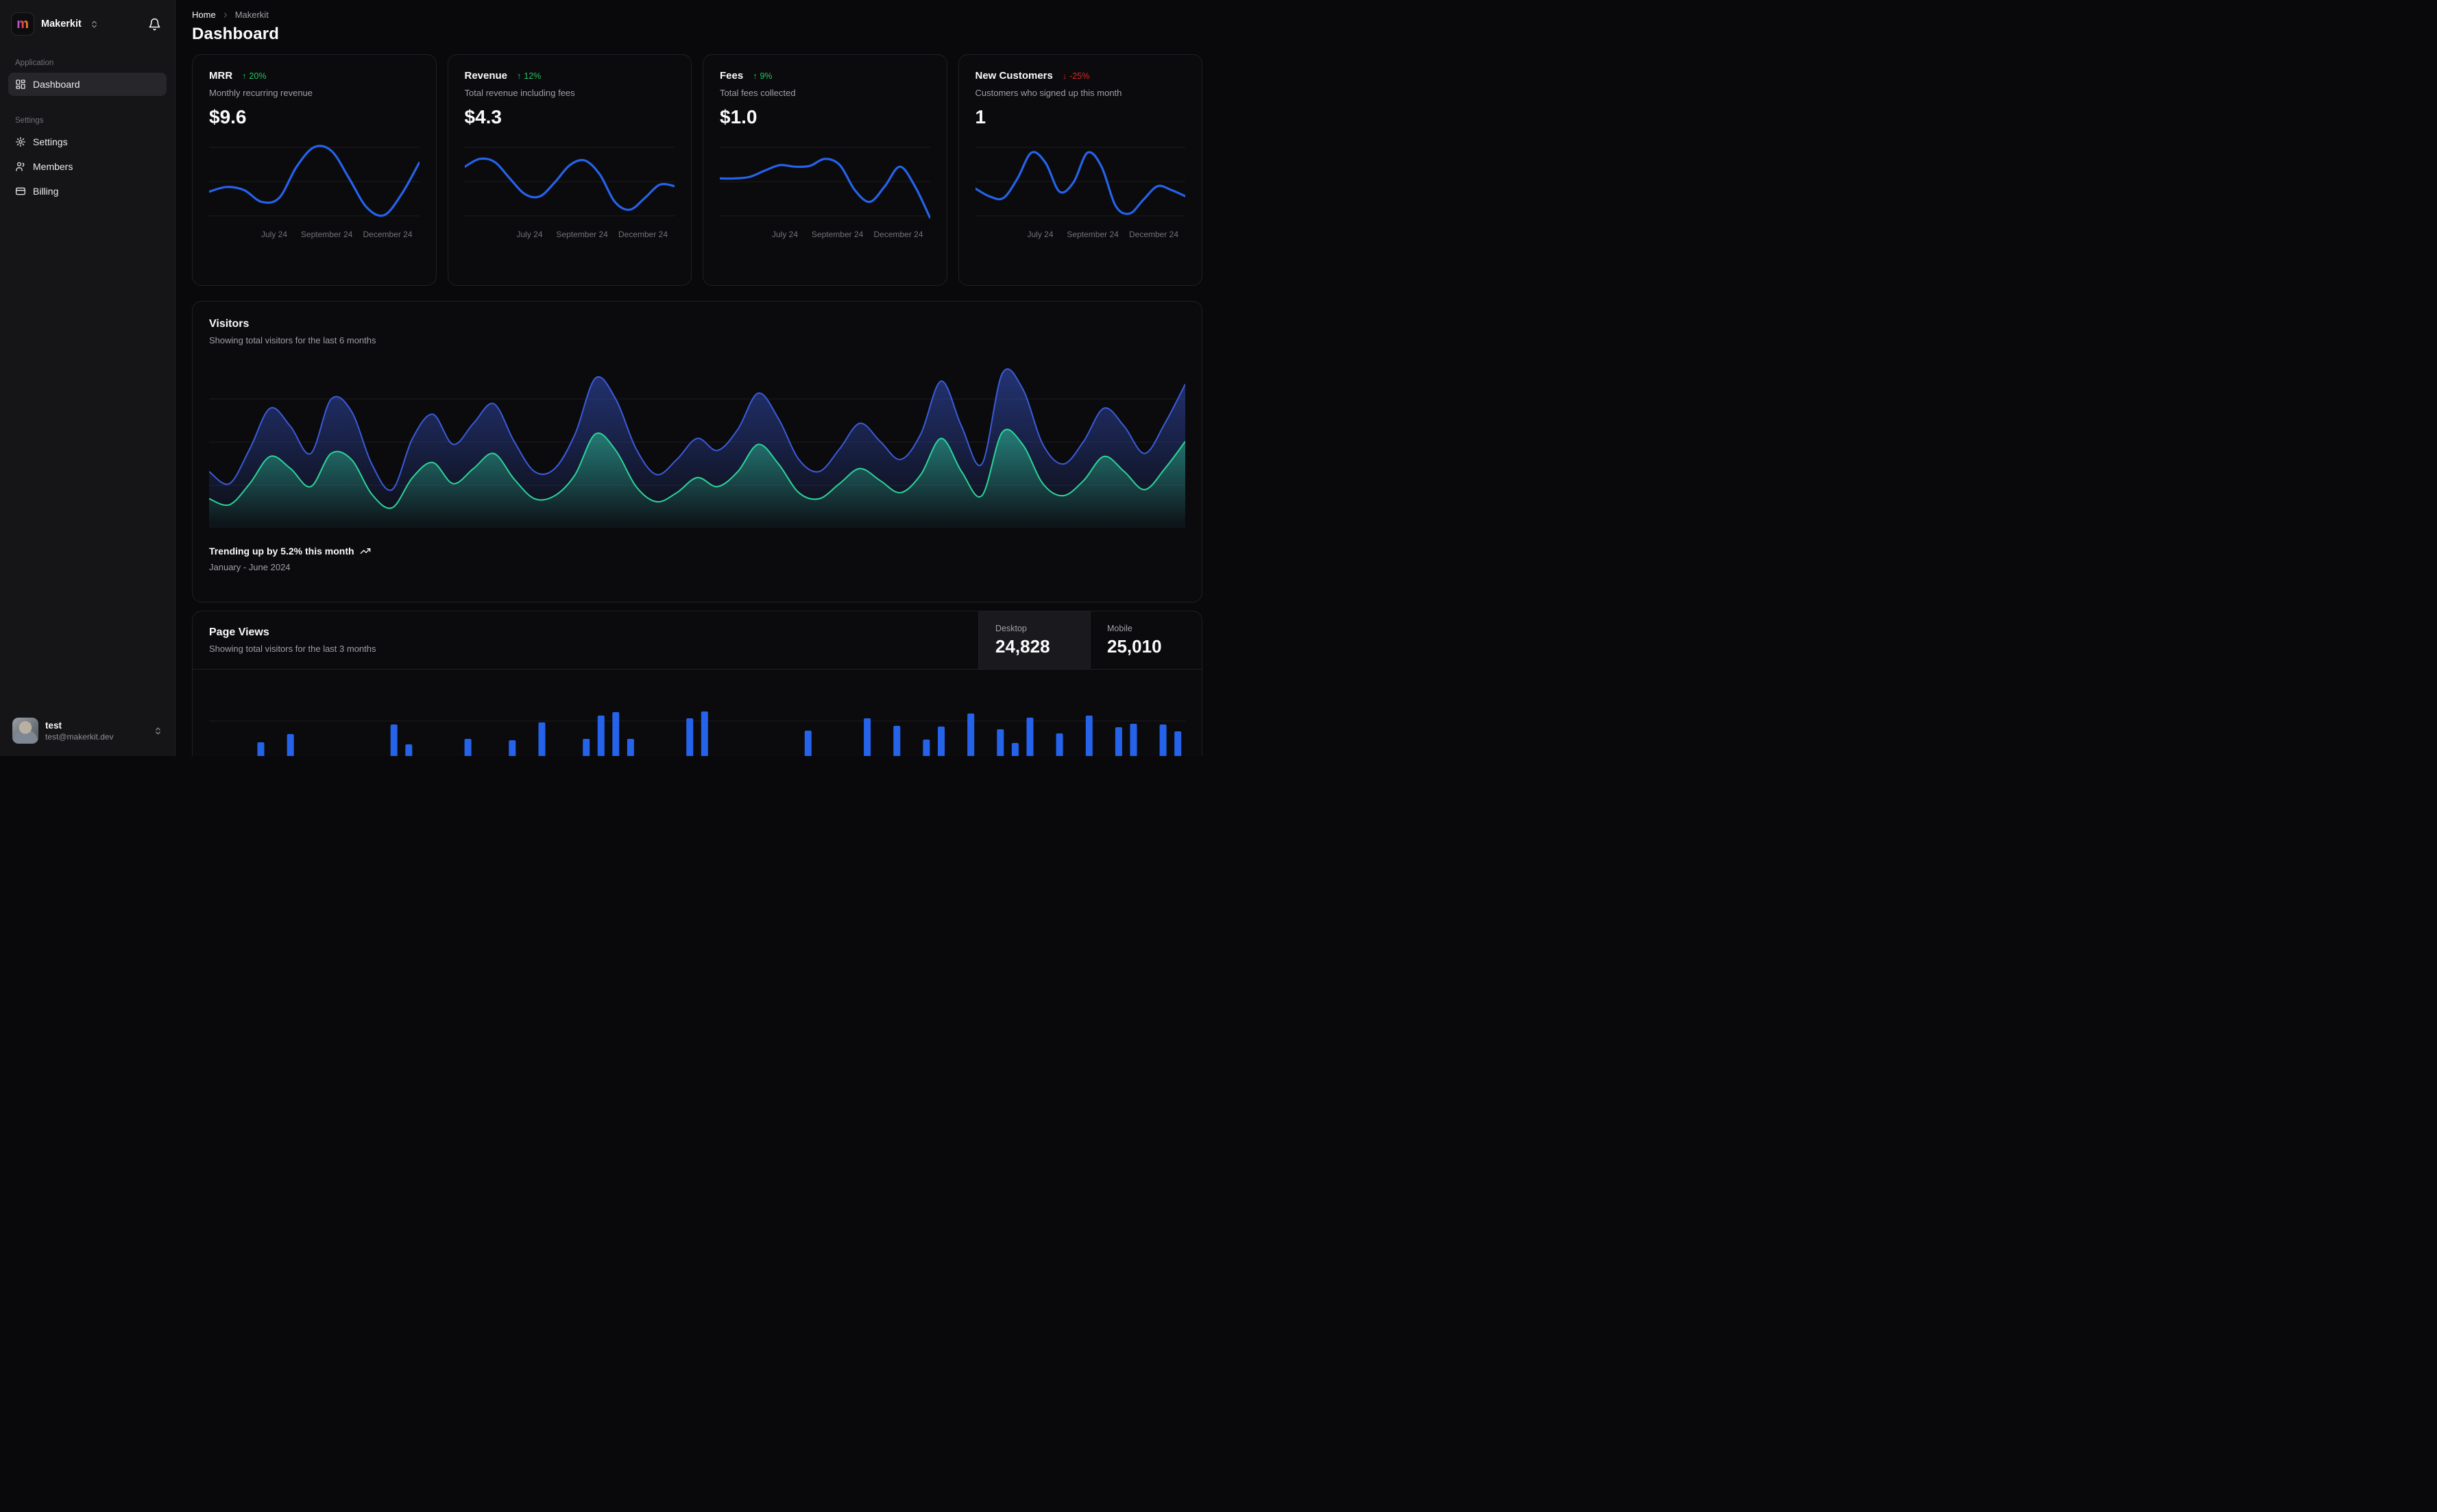  I want to click on dashboard-icon, so click(20, 84).